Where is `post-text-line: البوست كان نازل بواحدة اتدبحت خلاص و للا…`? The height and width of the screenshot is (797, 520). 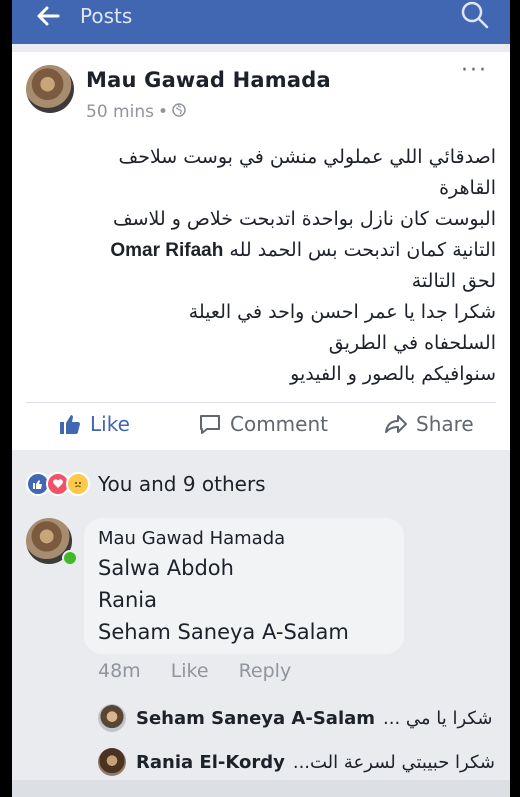
post-text-line: البوست كان نازل بواحدة اتدبحت خلاص و للا… is located at coordinates (304, 219).